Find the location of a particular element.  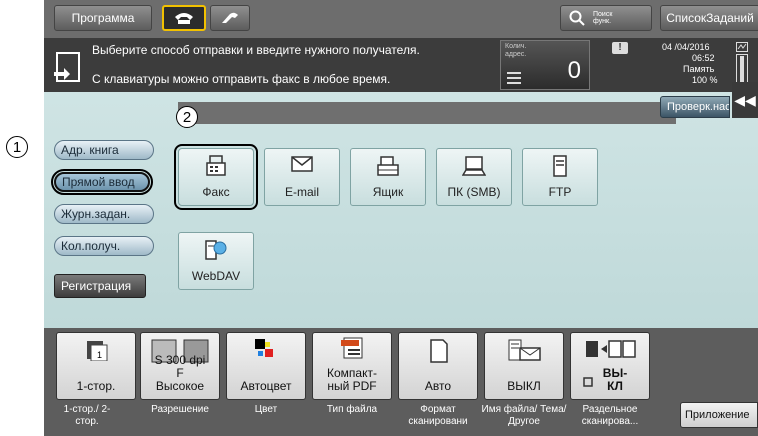

job-history-button: Журн.задан. is located at coordinates (104, 214).